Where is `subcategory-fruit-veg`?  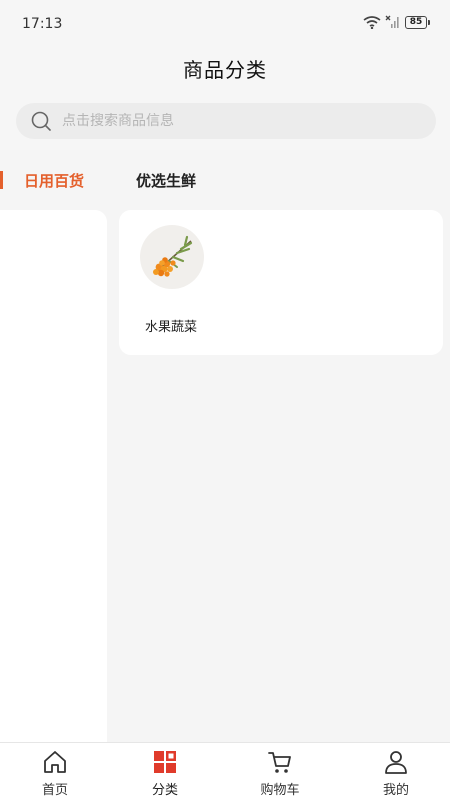 subcategory-fruit-veg is located at coordinates (172, 257).